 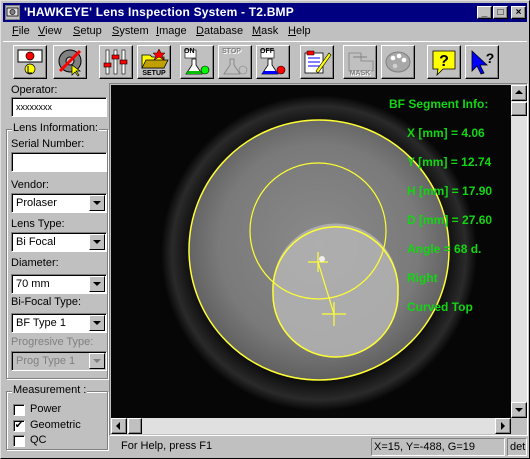 I want to click on lens-info-legend: Lens Information:, so click(x=55, y=128).